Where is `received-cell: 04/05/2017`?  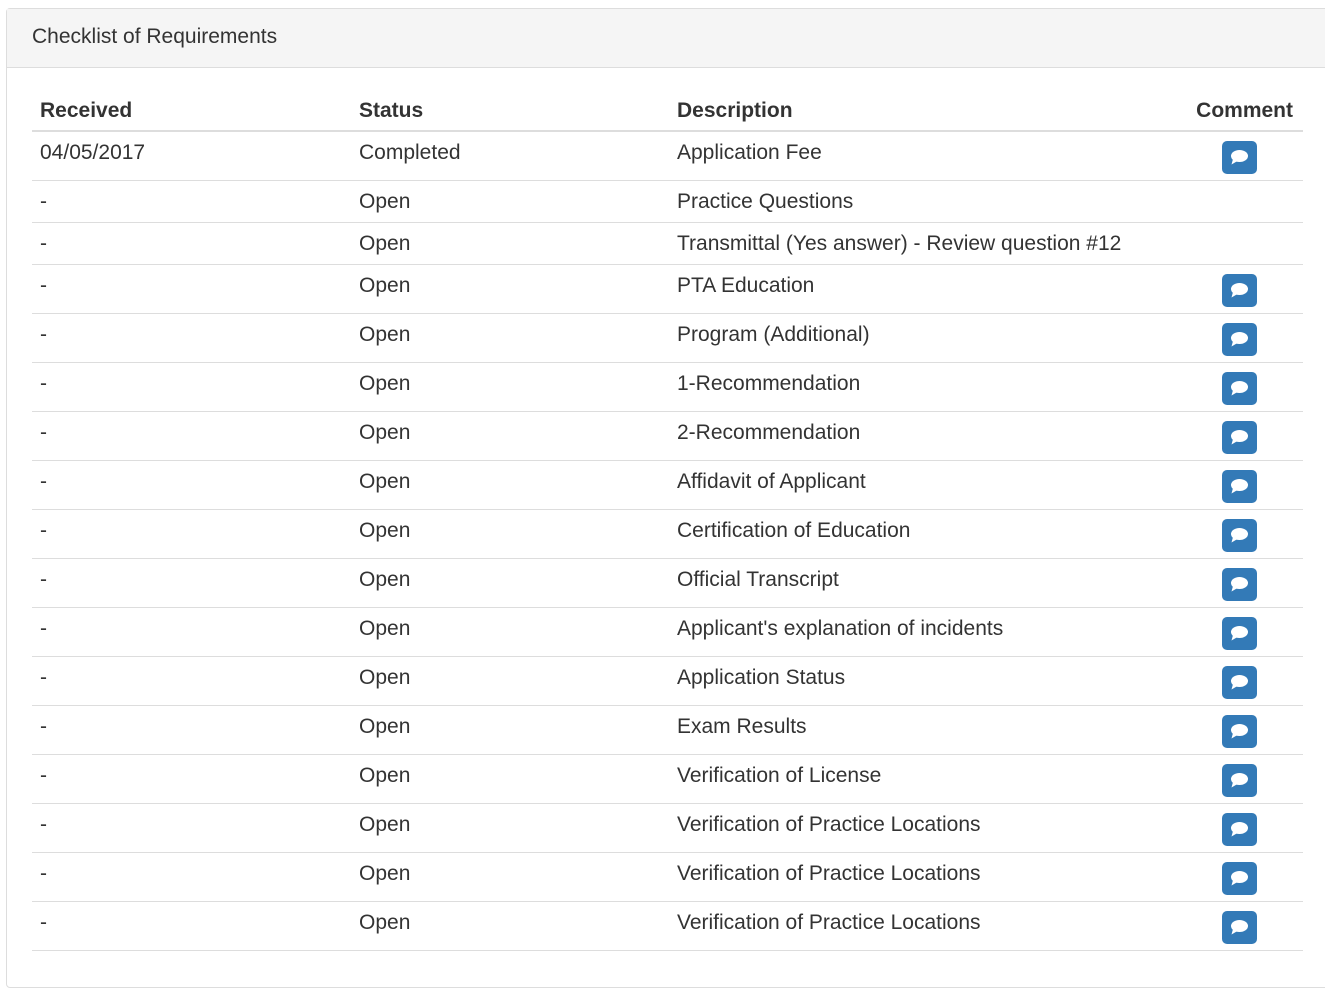
received-cell: 04/05/2017 is located at coordinates (191, 156).